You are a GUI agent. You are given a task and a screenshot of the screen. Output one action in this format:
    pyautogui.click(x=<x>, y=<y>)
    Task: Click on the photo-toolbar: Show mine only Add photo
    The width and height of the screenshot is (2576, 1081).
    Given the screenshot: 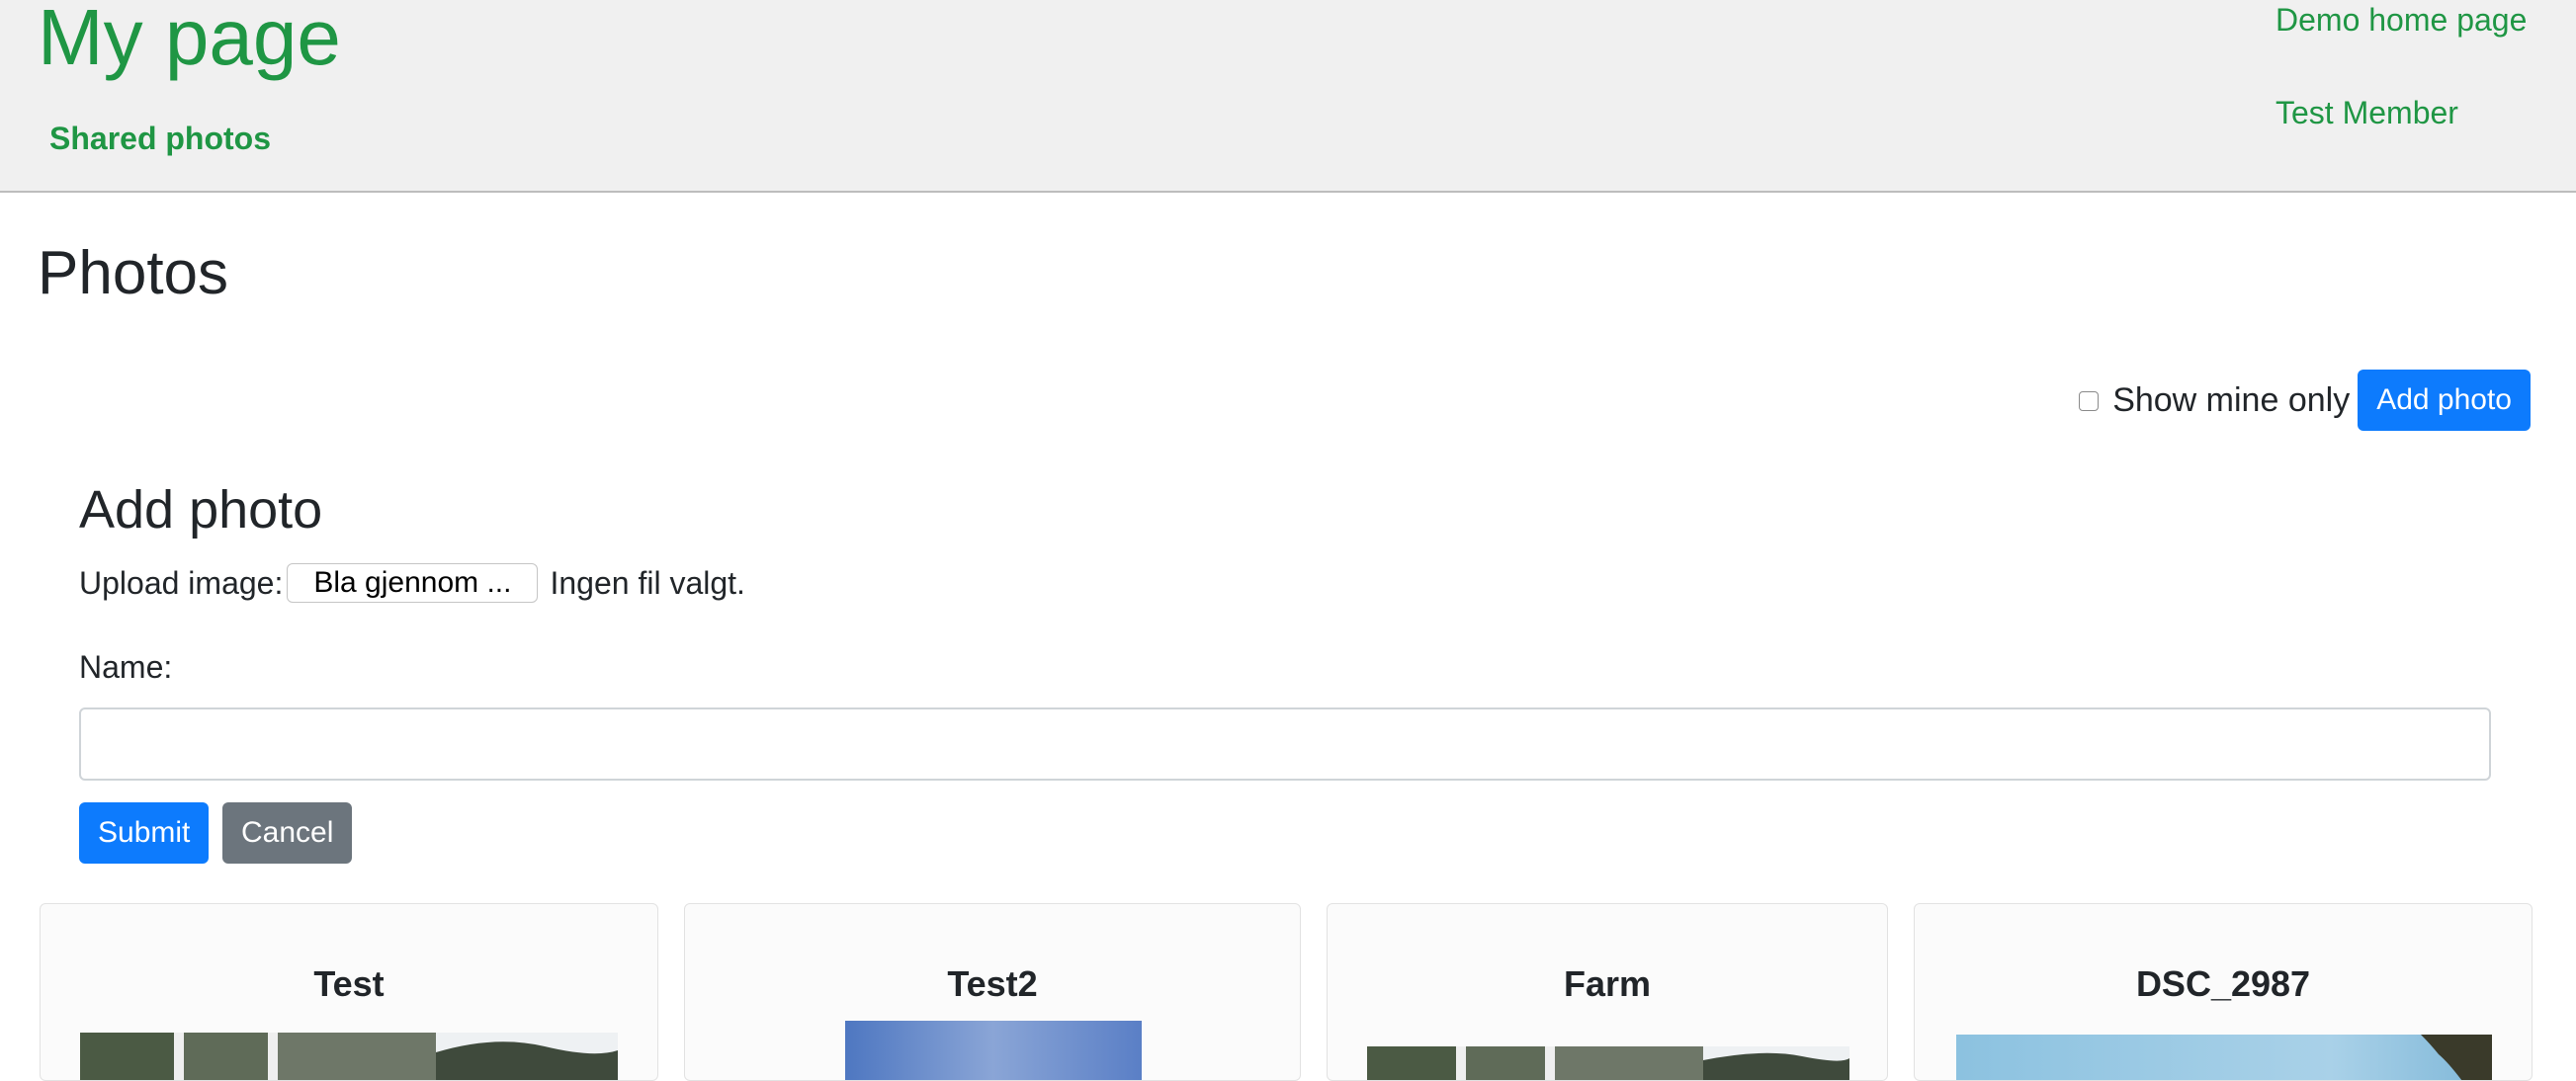 What is the action you would take?
    pyautogui.click(x=2305, y=400)
    